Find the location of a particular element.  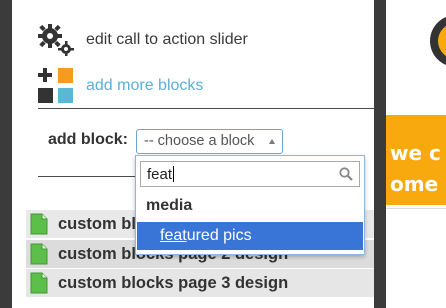

preview-text: we c is located at coordinates (415, 153).